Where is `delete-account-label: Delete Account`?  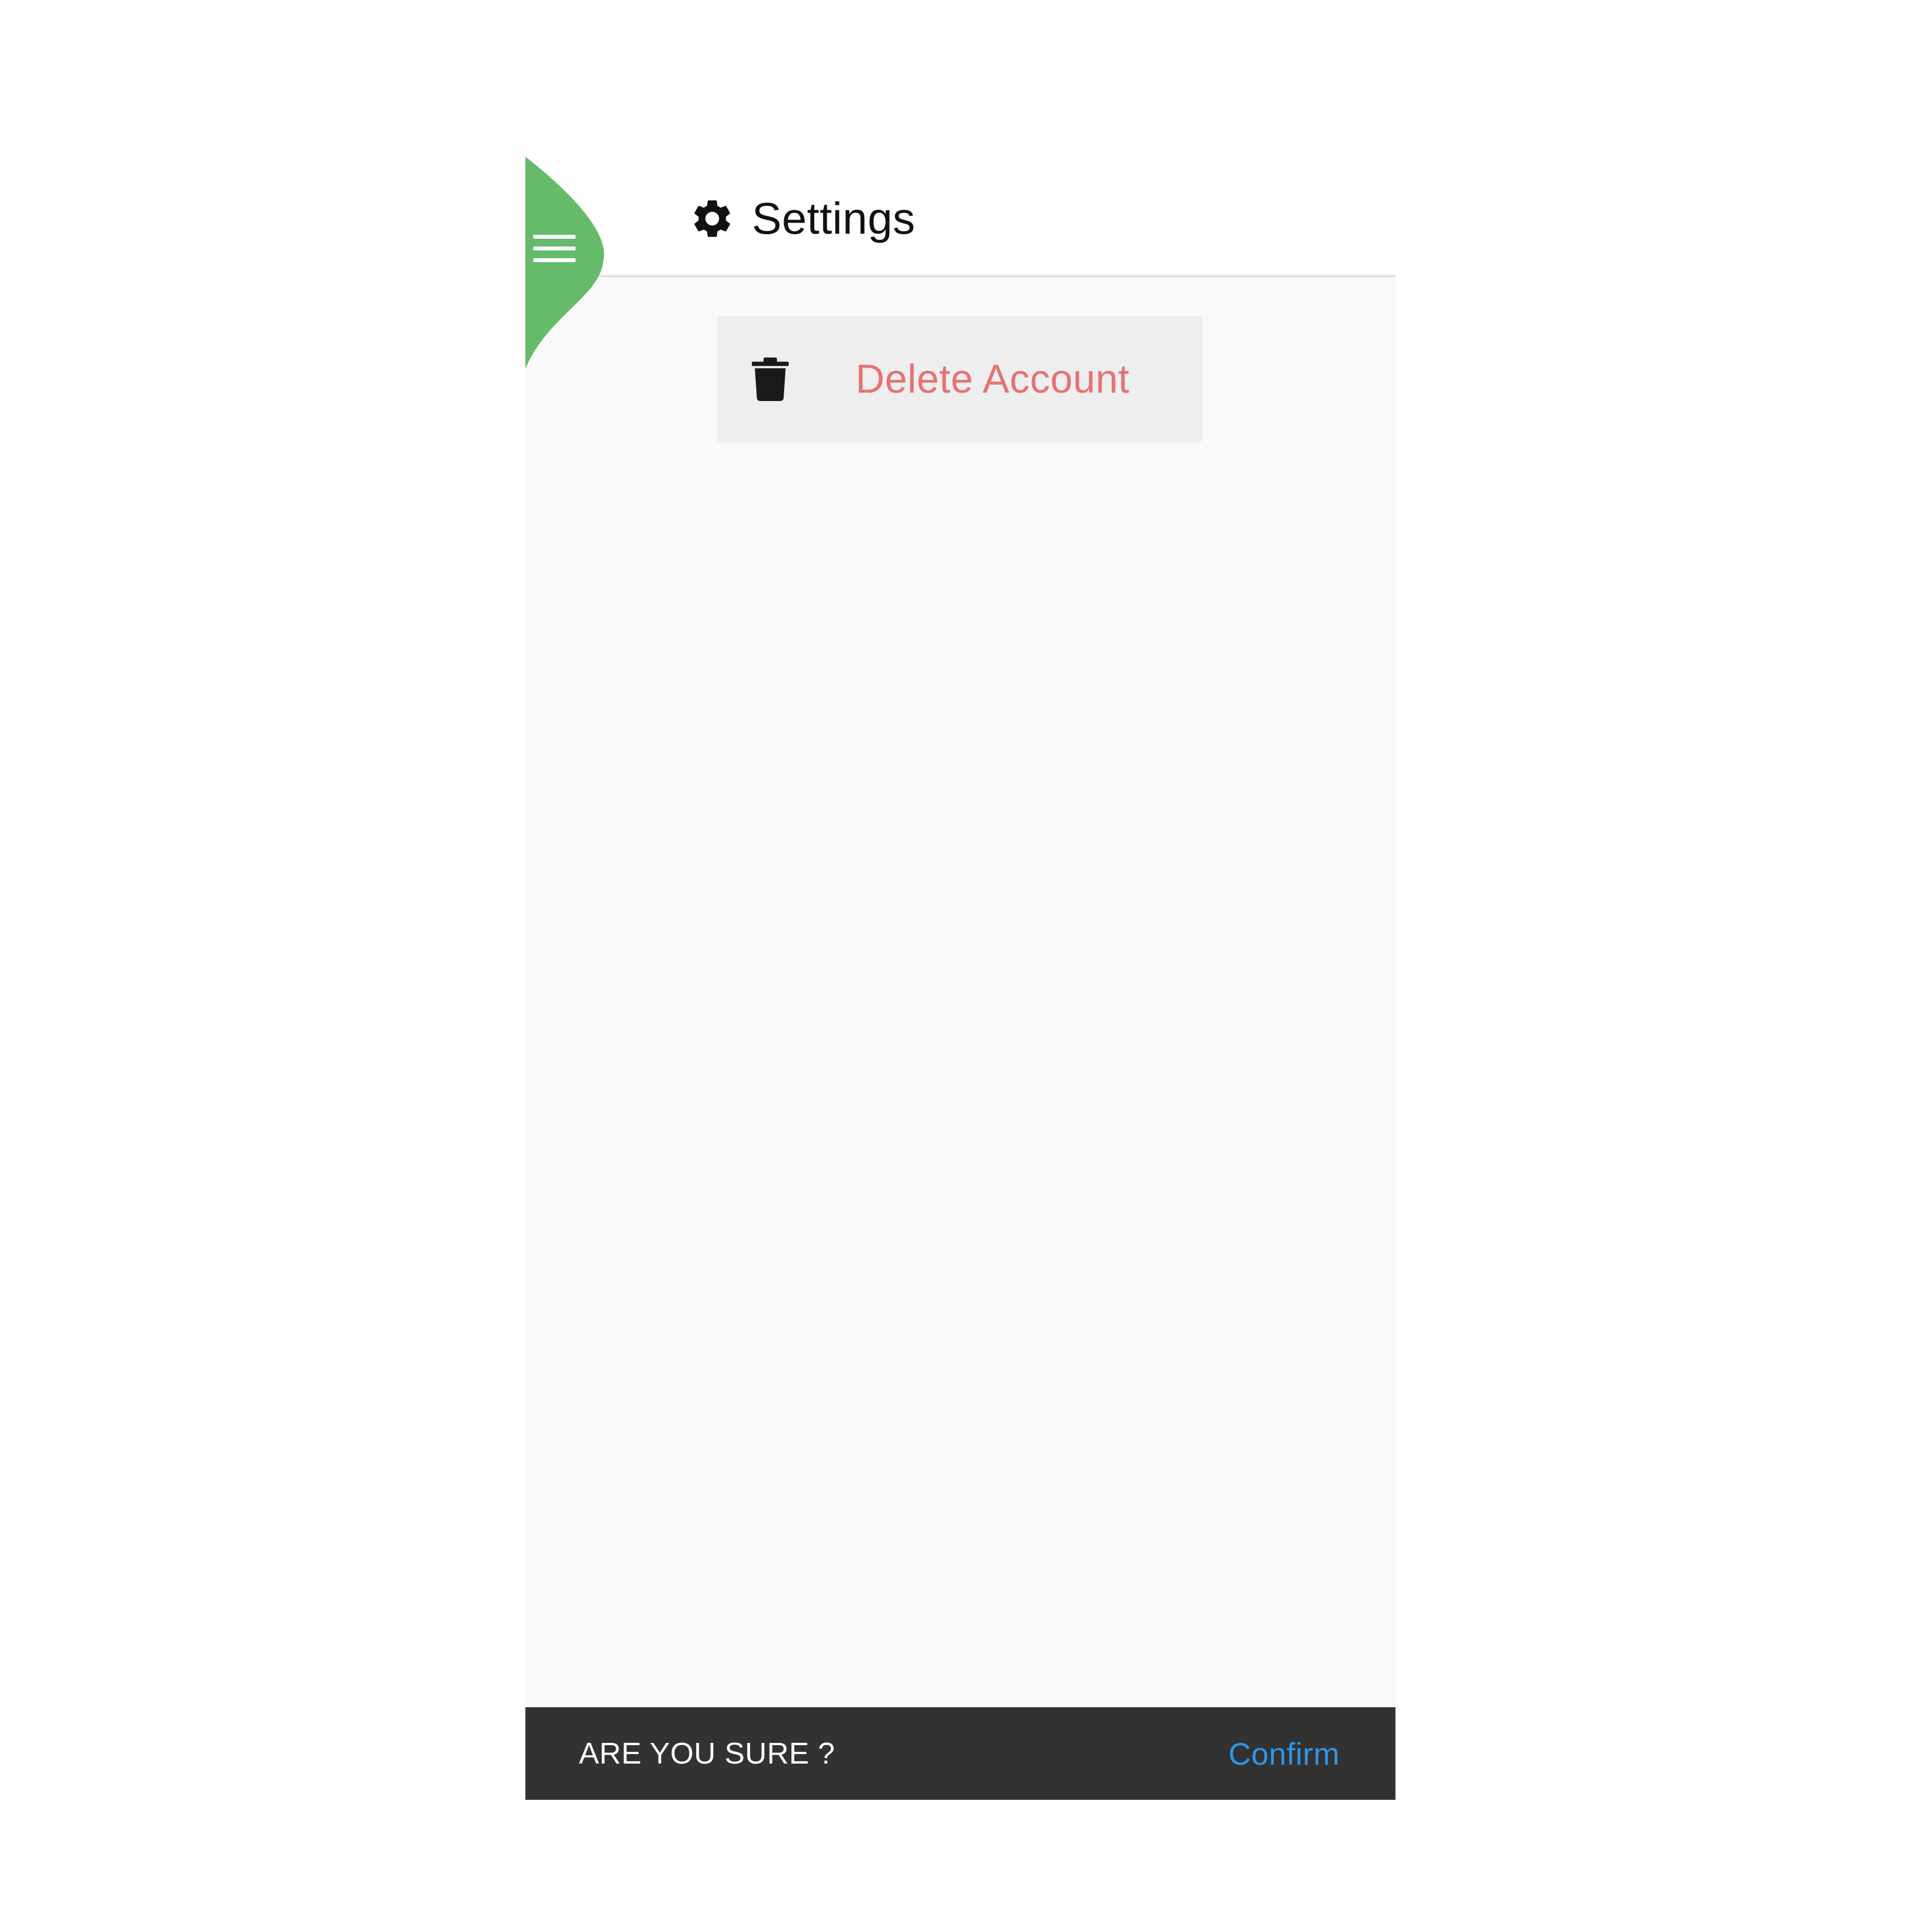
delete-account-label: Delete Account is located at coordinates (993, 379).